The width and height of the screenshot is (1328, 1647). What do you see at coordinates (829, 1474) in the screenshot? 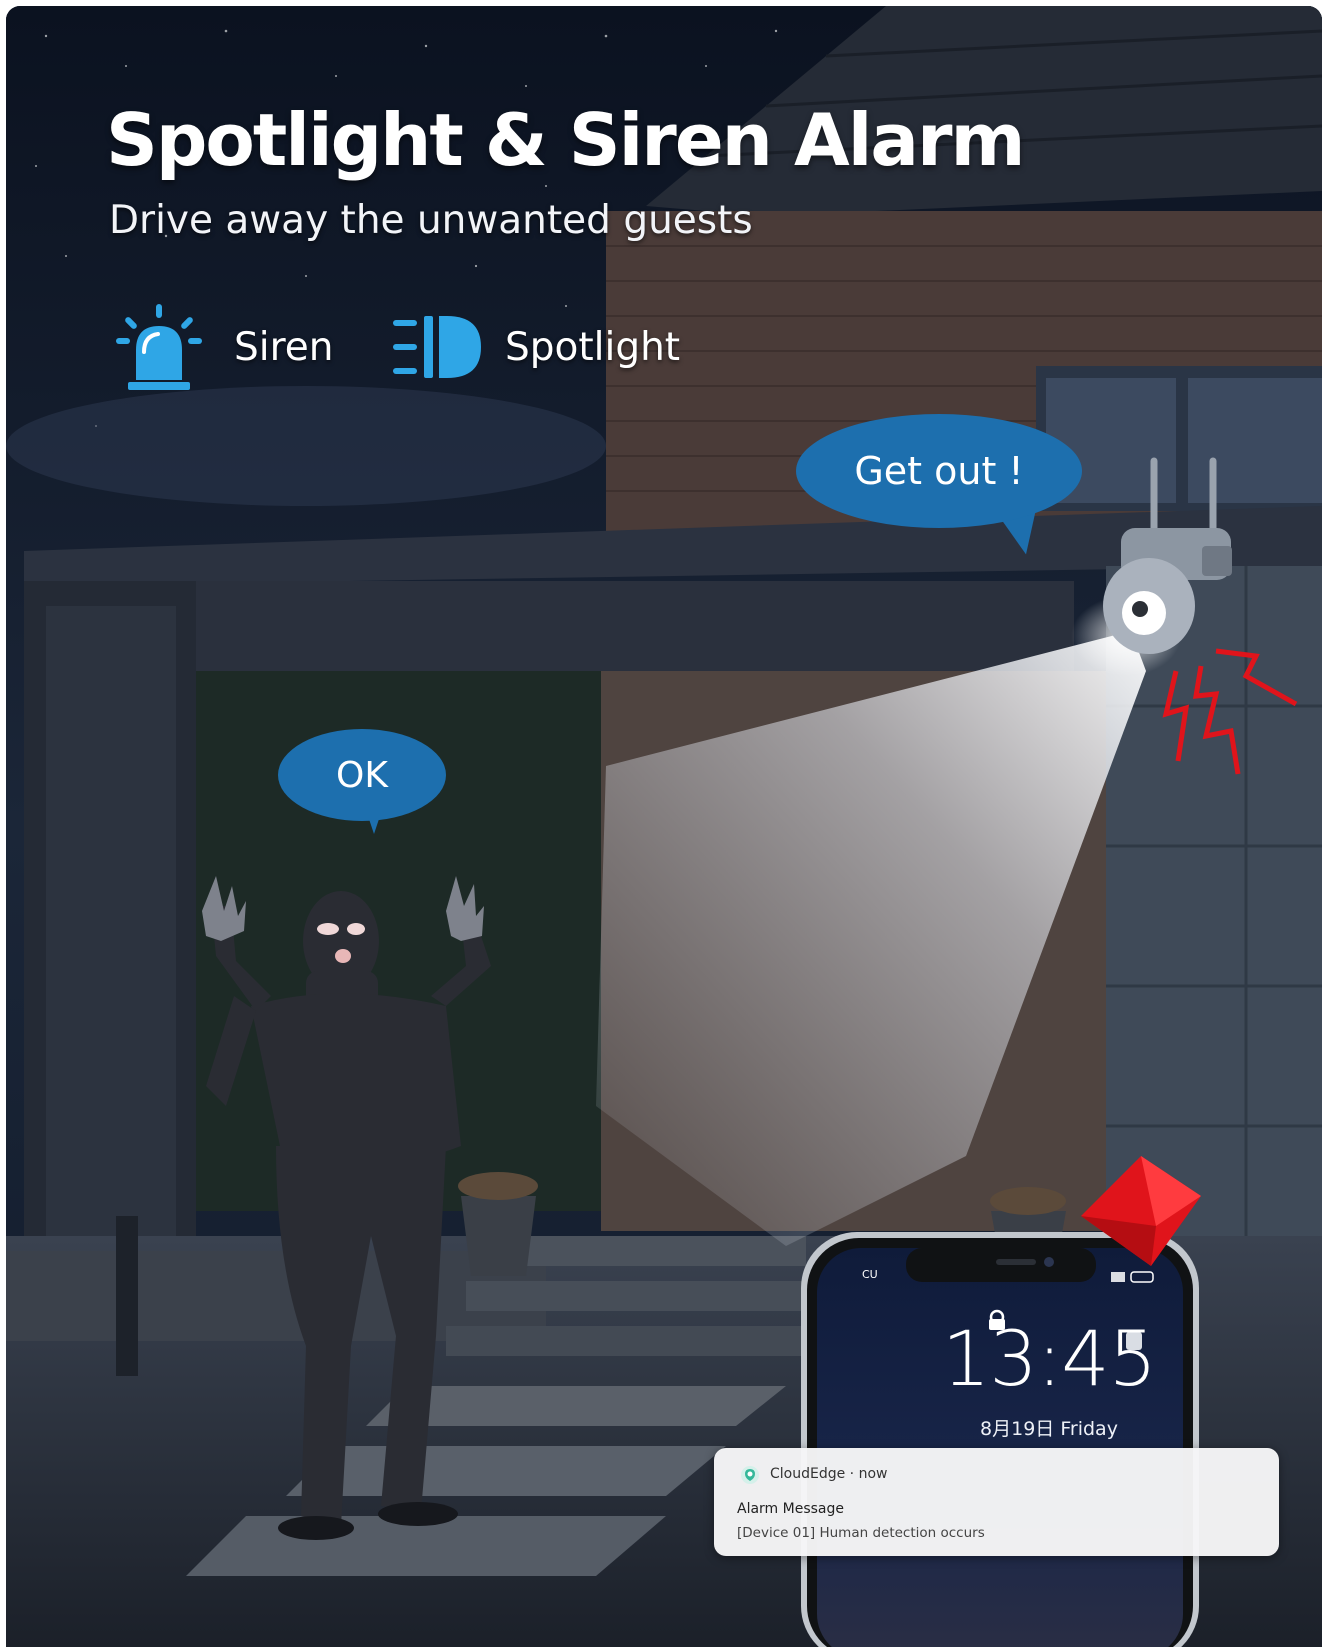
I see `notification-app-name: CloudEdge · now` at bounding box center [829, 1474].